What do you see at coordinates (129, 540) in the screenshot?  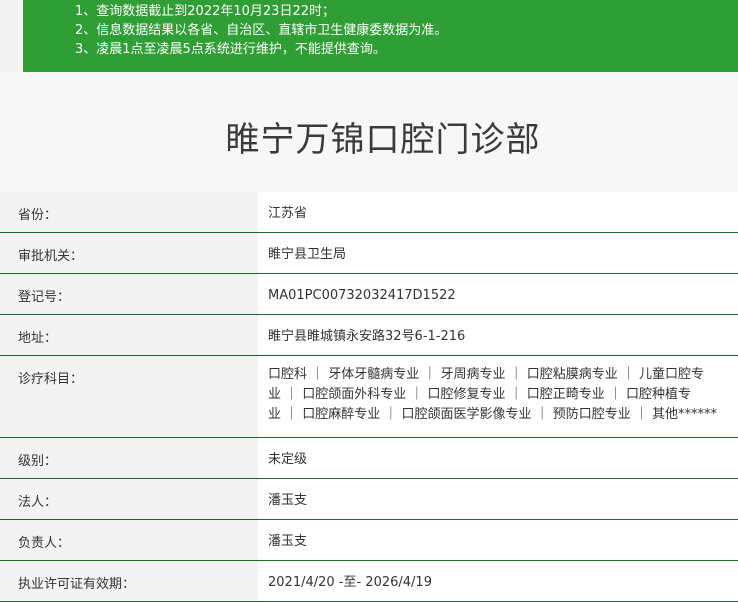 I see `field-label: 负责人：` at bounding box center [129, 540].